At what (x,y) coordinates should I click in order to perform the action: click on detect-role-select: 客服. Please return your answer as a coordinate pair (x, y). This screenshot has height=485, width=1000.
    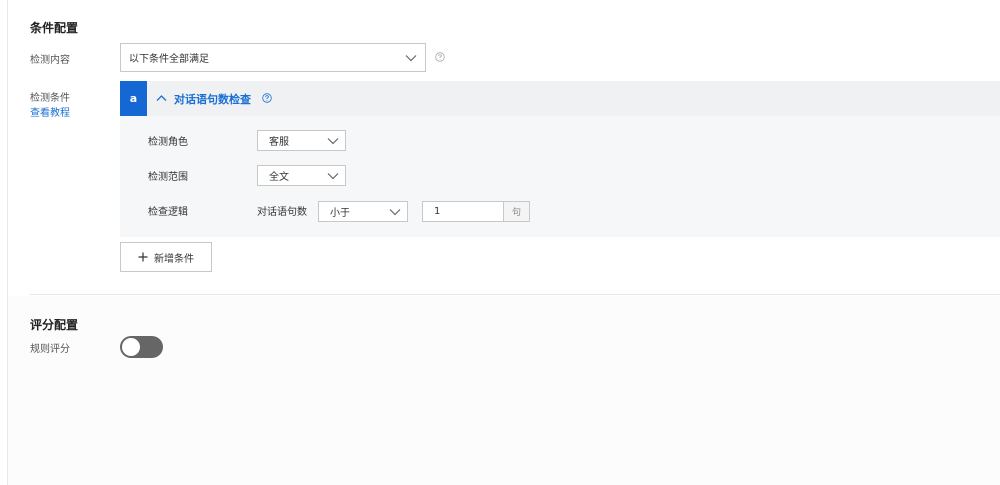
    Looking at the image, I should click on (301, 140).